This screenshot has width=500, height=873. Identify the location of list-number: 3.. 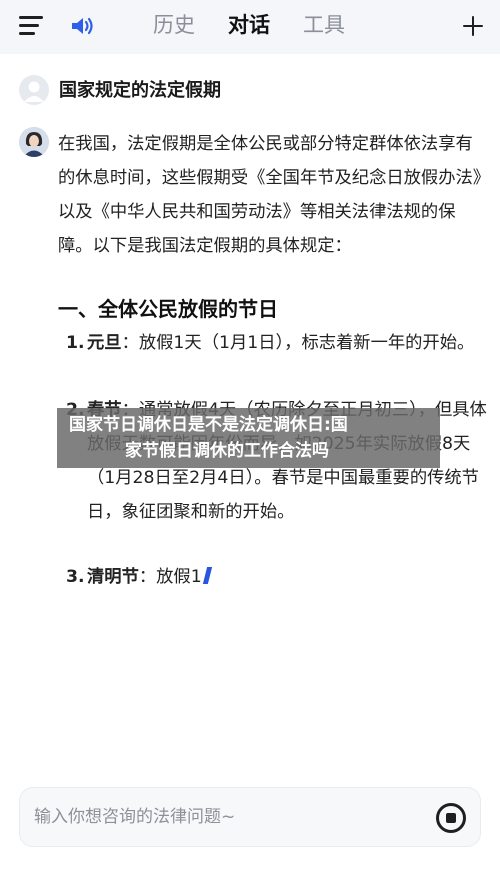
(75, 577).